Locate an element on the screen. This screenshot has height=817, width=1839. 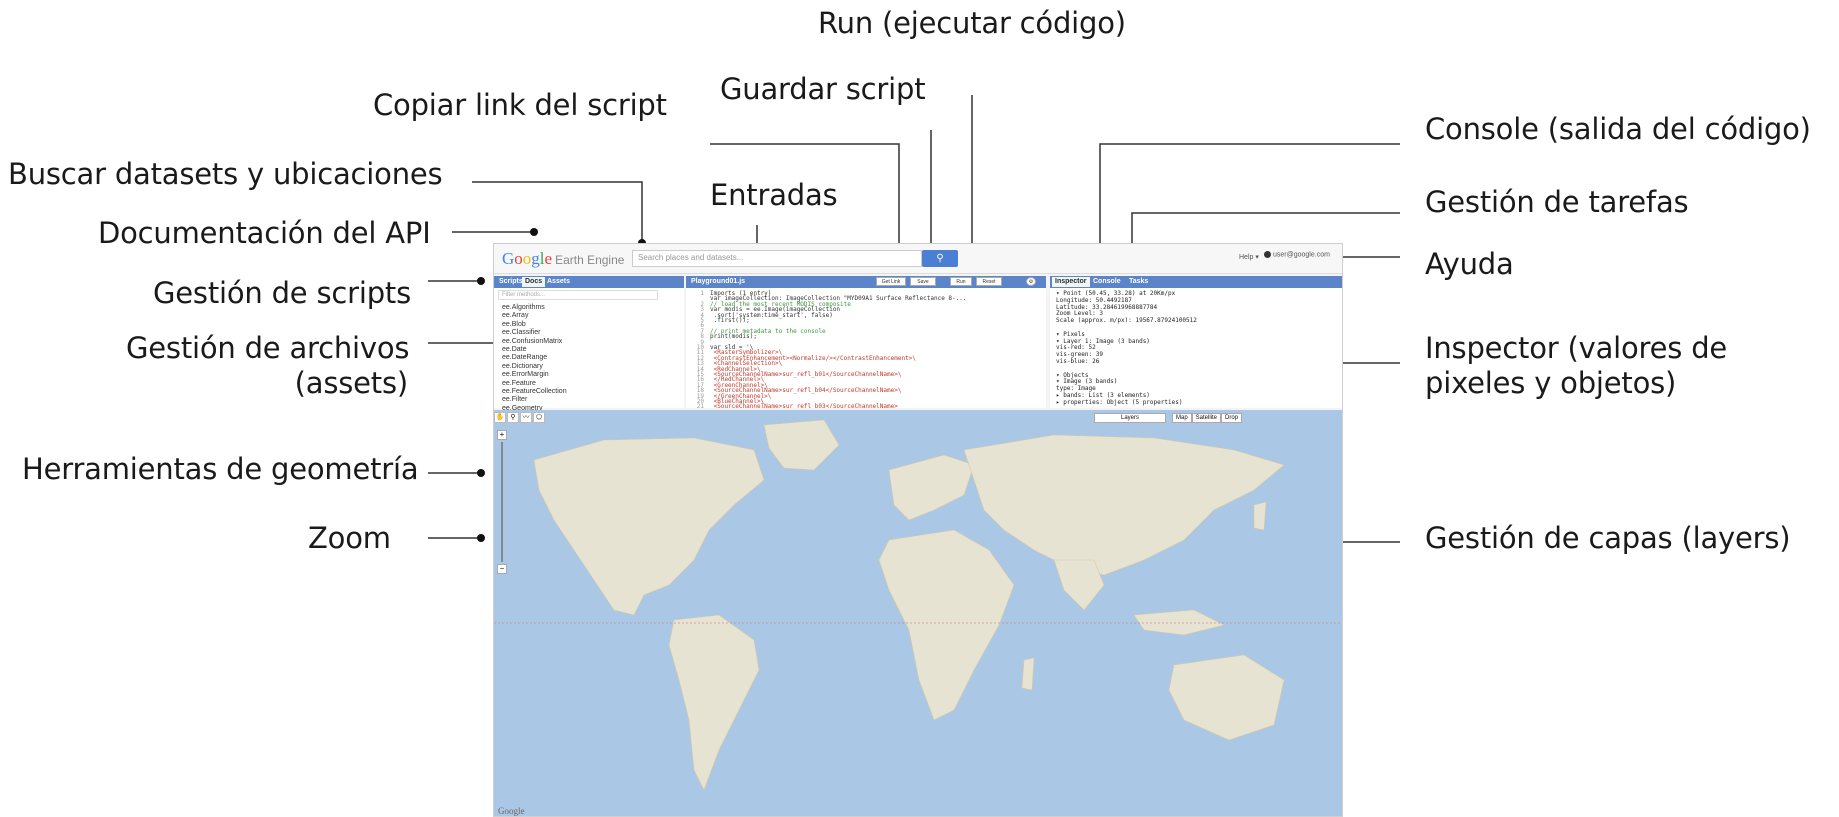
map-type-control: Map Satellite Drop is located at coordinates (1207, 418).